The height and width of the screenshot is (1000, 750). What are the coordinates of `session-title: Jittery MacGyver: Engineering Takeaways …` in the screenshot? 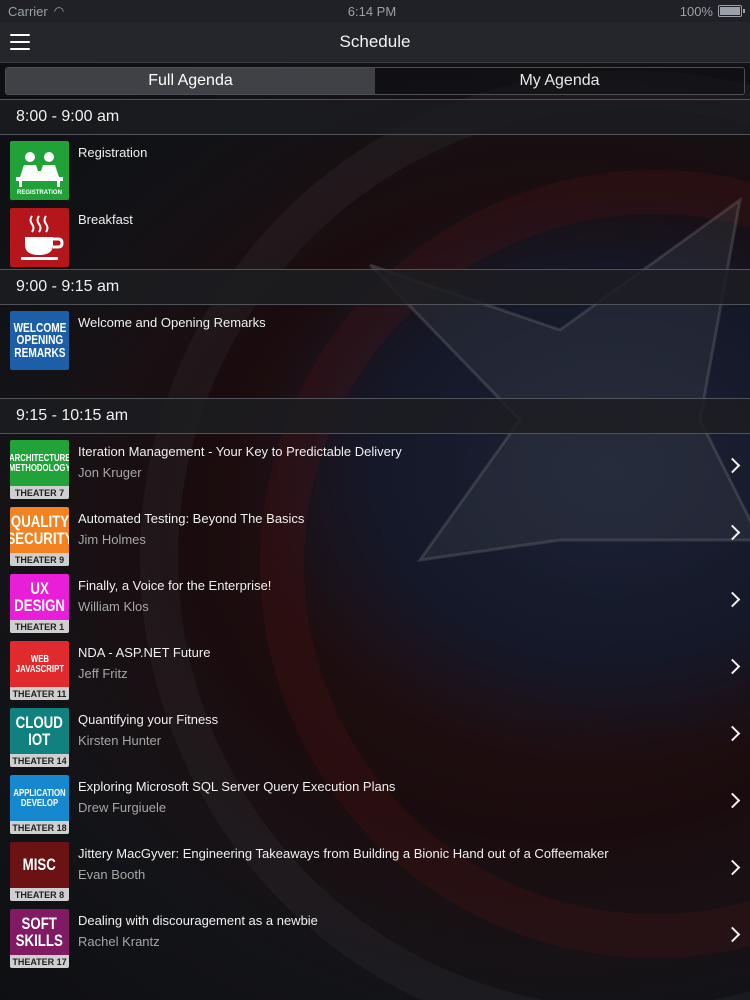 It's located at (343, 853).